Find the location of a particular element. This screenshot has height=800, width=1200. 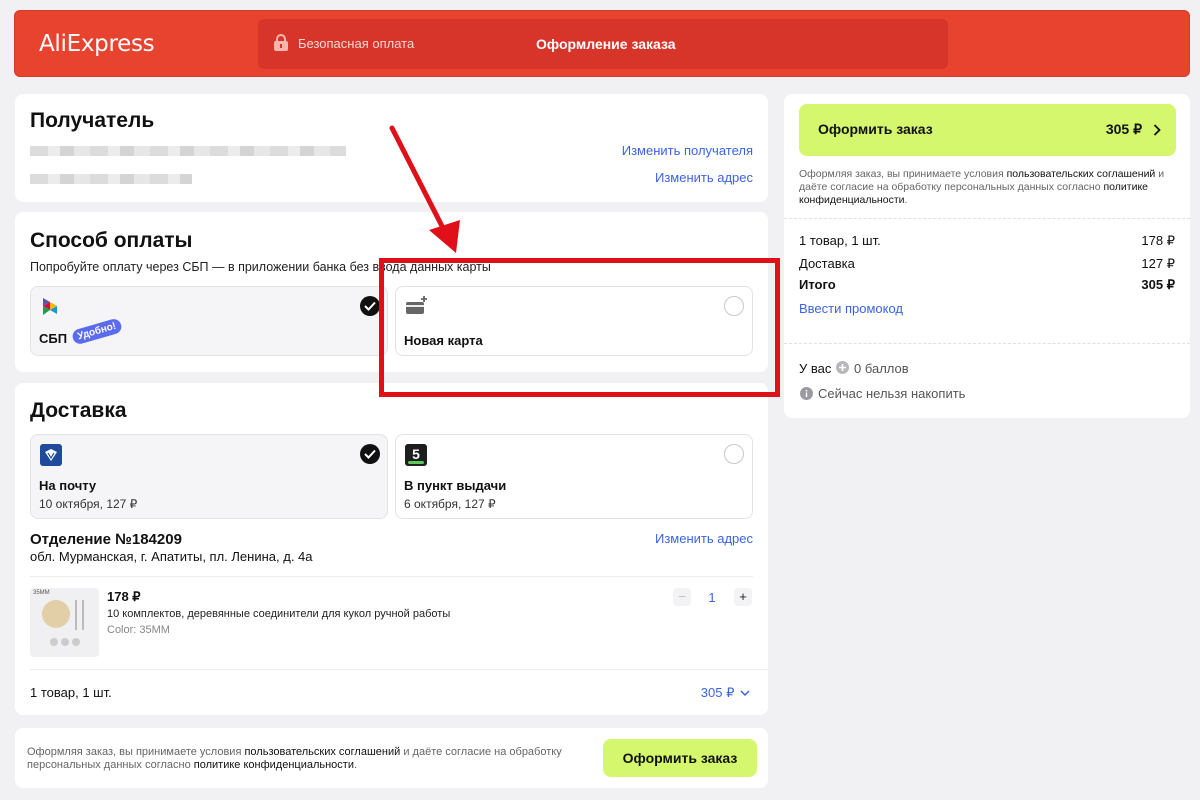

change-recipient-link: Изменить получателя is located at coordinates (687, 150).